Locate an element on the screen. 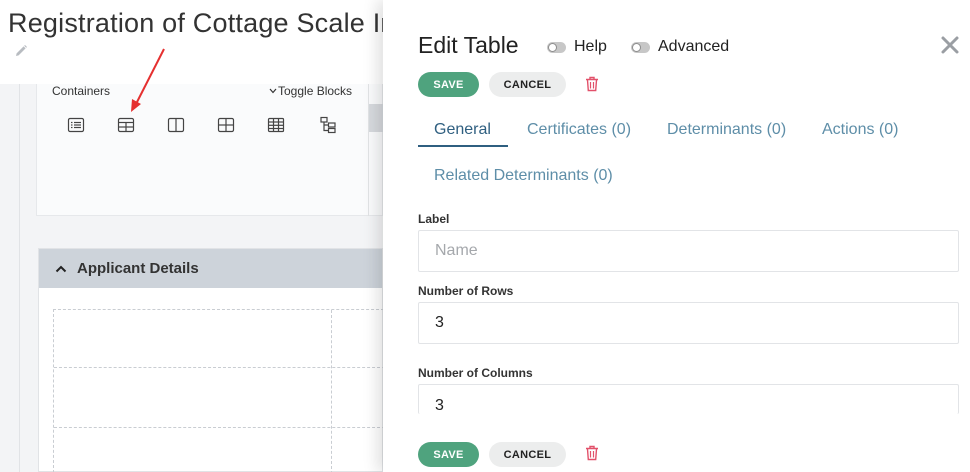 This screenshot has height=472, width=970. rows-field-label: Number of Rows is located at coordinates (466, 291).